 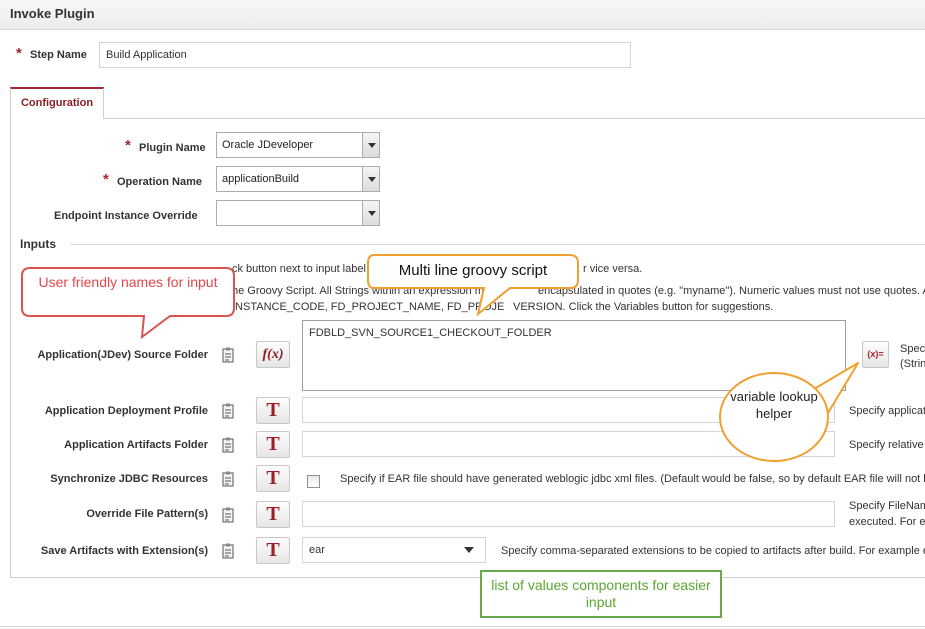 What do you see at coordinates (774, 405) in the screenshot?
I see `variable-helper-callout: variable lookup helper` at bounding box center [774, 405].